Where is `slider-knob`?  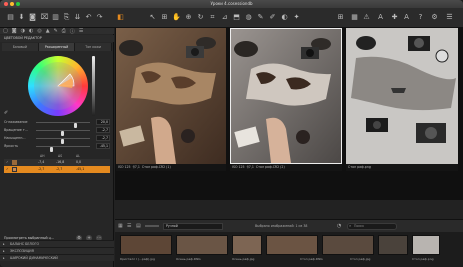
slider-knob is located at coordinates (51, 149).